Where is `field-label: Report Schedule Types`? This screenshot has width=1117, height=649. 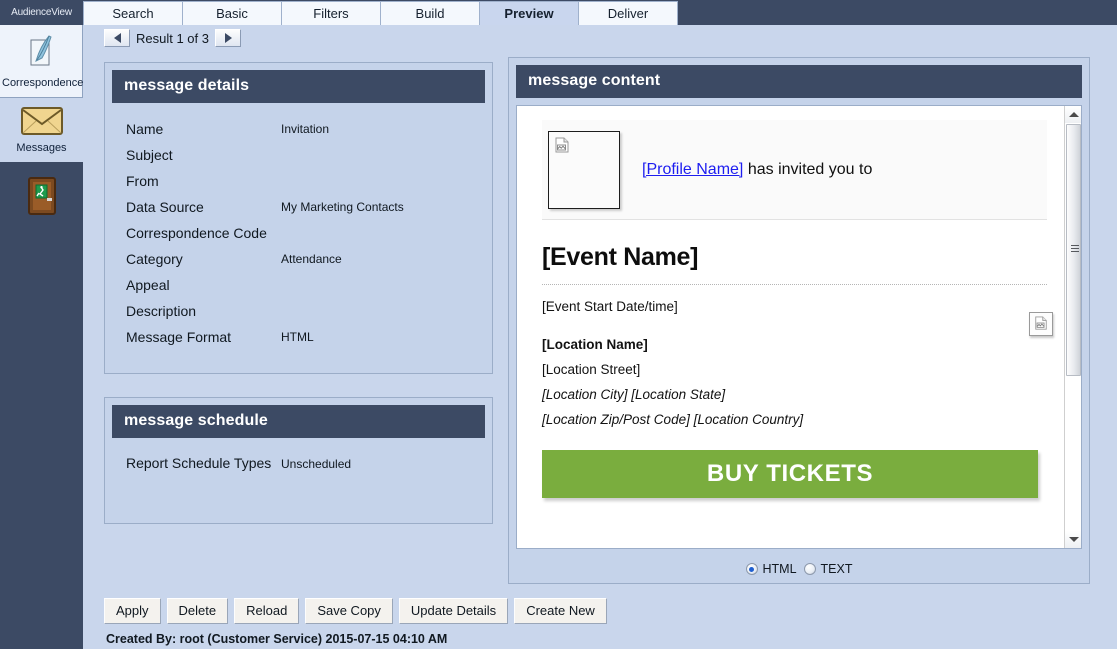 field-label: Report Schedule Types is located at coordinates (199, 463).